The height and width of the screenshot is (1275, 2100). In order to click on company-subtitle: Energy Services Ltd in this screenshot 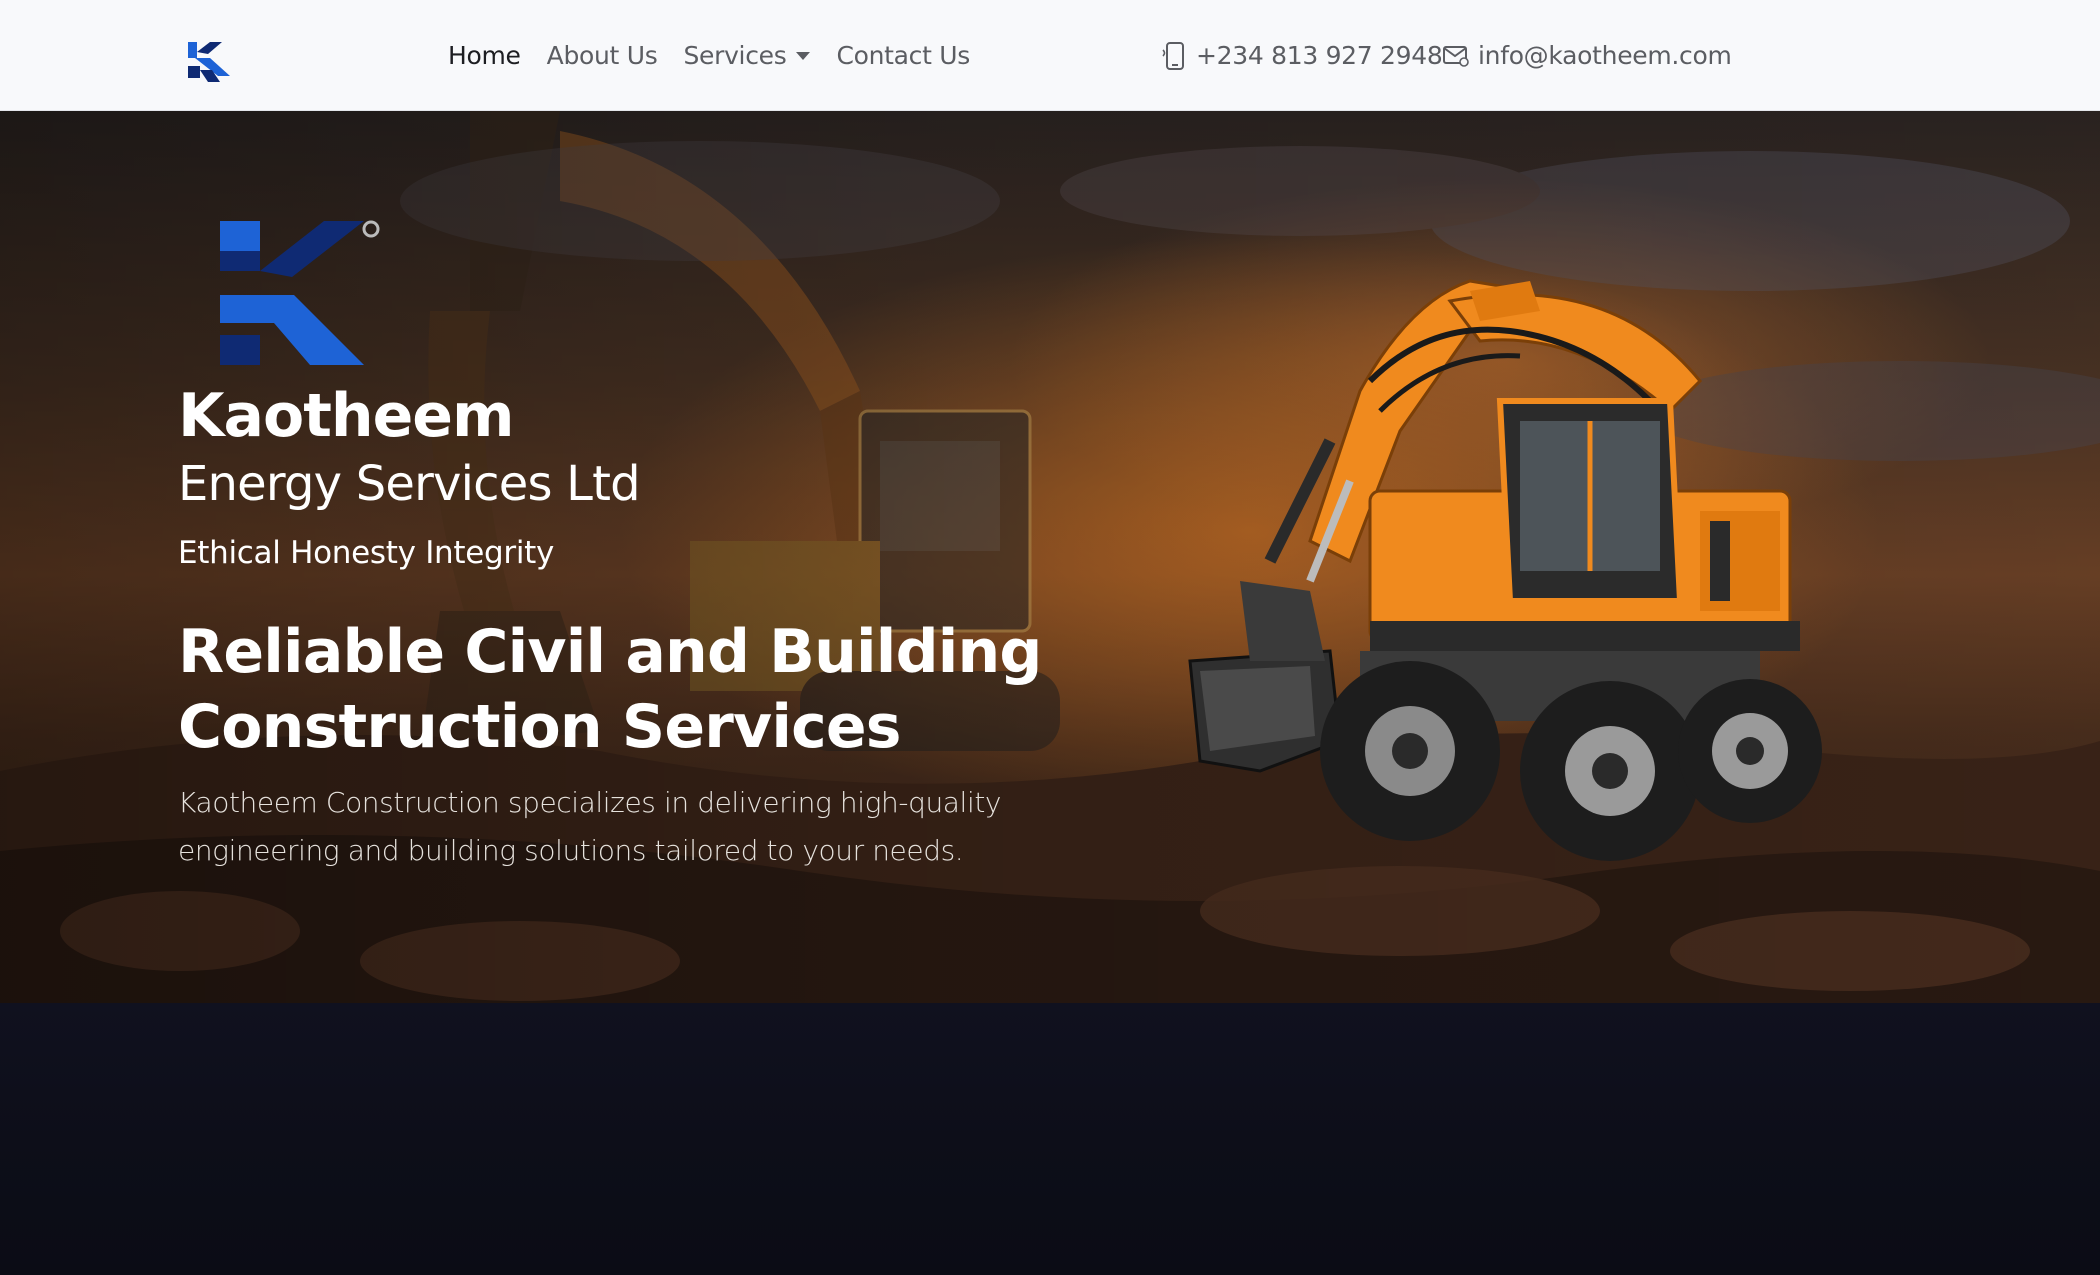, I will do `click(409, 484)`.